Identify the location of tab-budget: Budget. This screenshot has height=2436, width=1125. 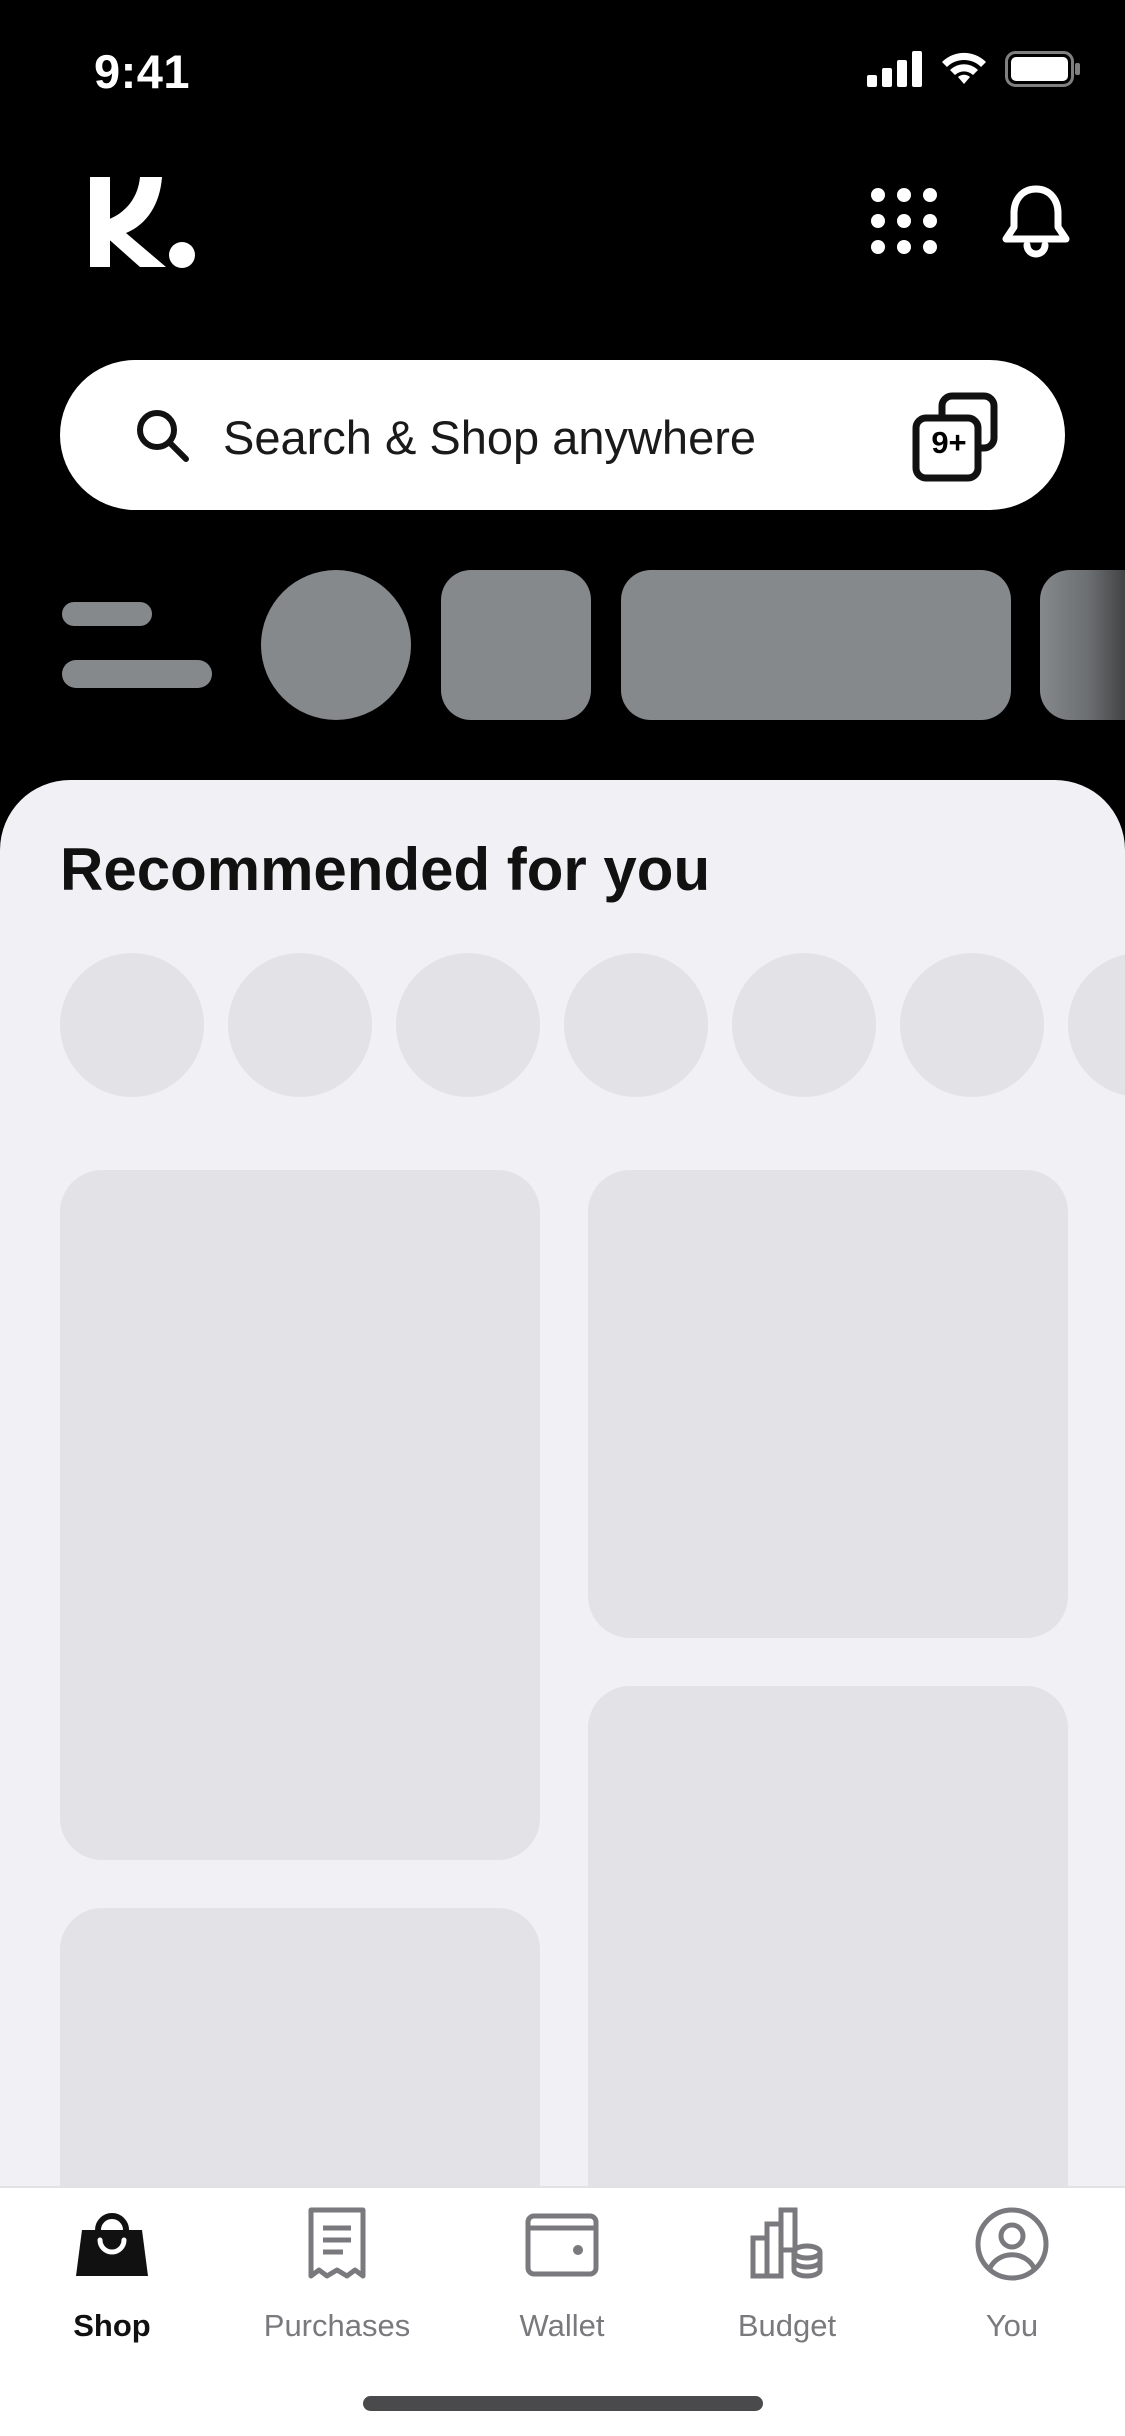
(787, 2276).